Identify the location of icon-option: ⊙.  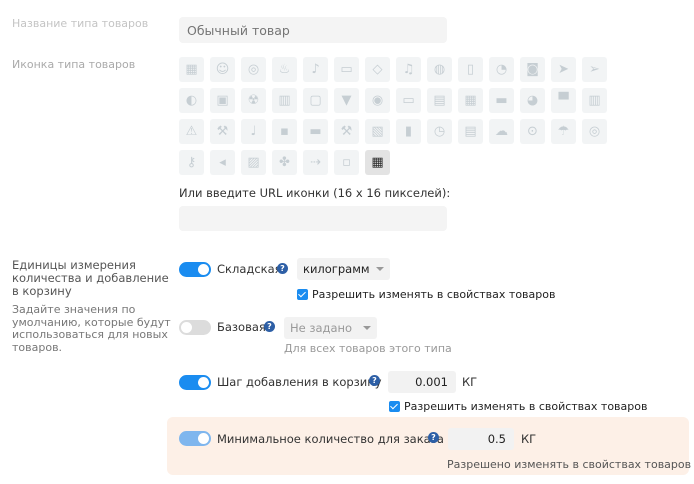
(532, 131).